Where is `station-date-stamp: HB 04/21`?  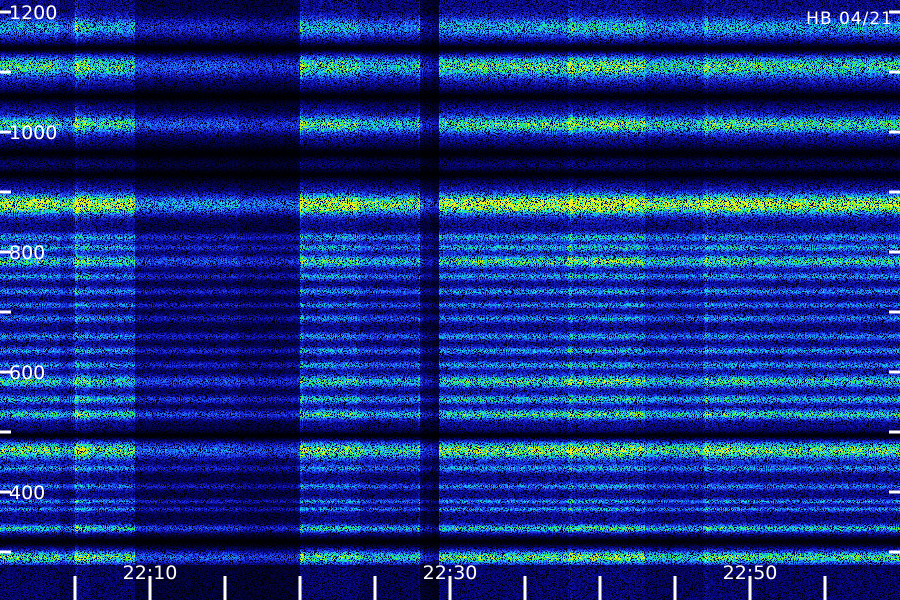 station-date-stamp: HB 04/21 is located at coordinates (849, 19).